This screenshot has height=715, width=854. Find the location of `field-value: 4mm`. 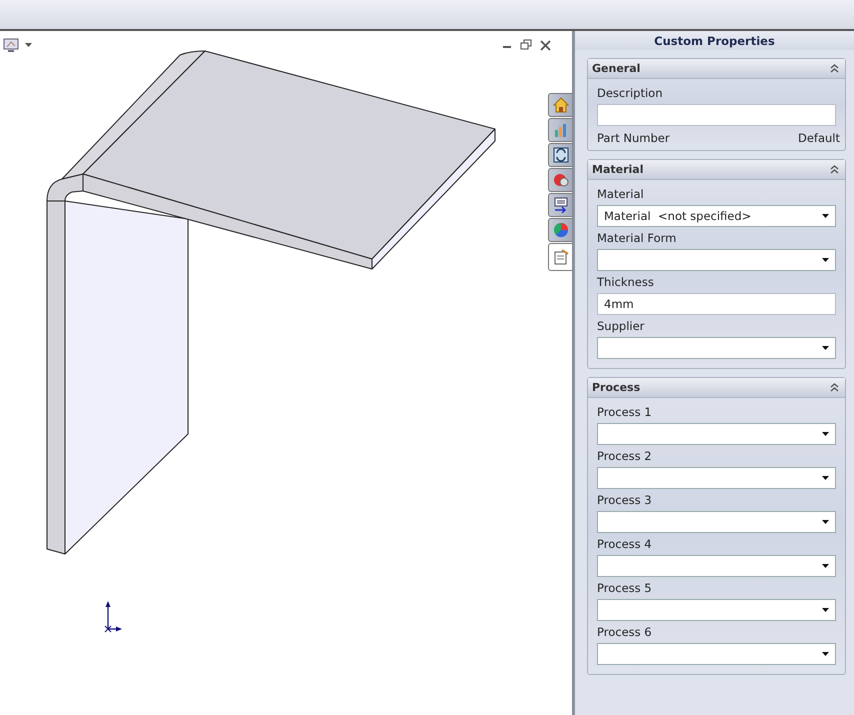

field-value: 4mm is located at coordinates (619, 304).